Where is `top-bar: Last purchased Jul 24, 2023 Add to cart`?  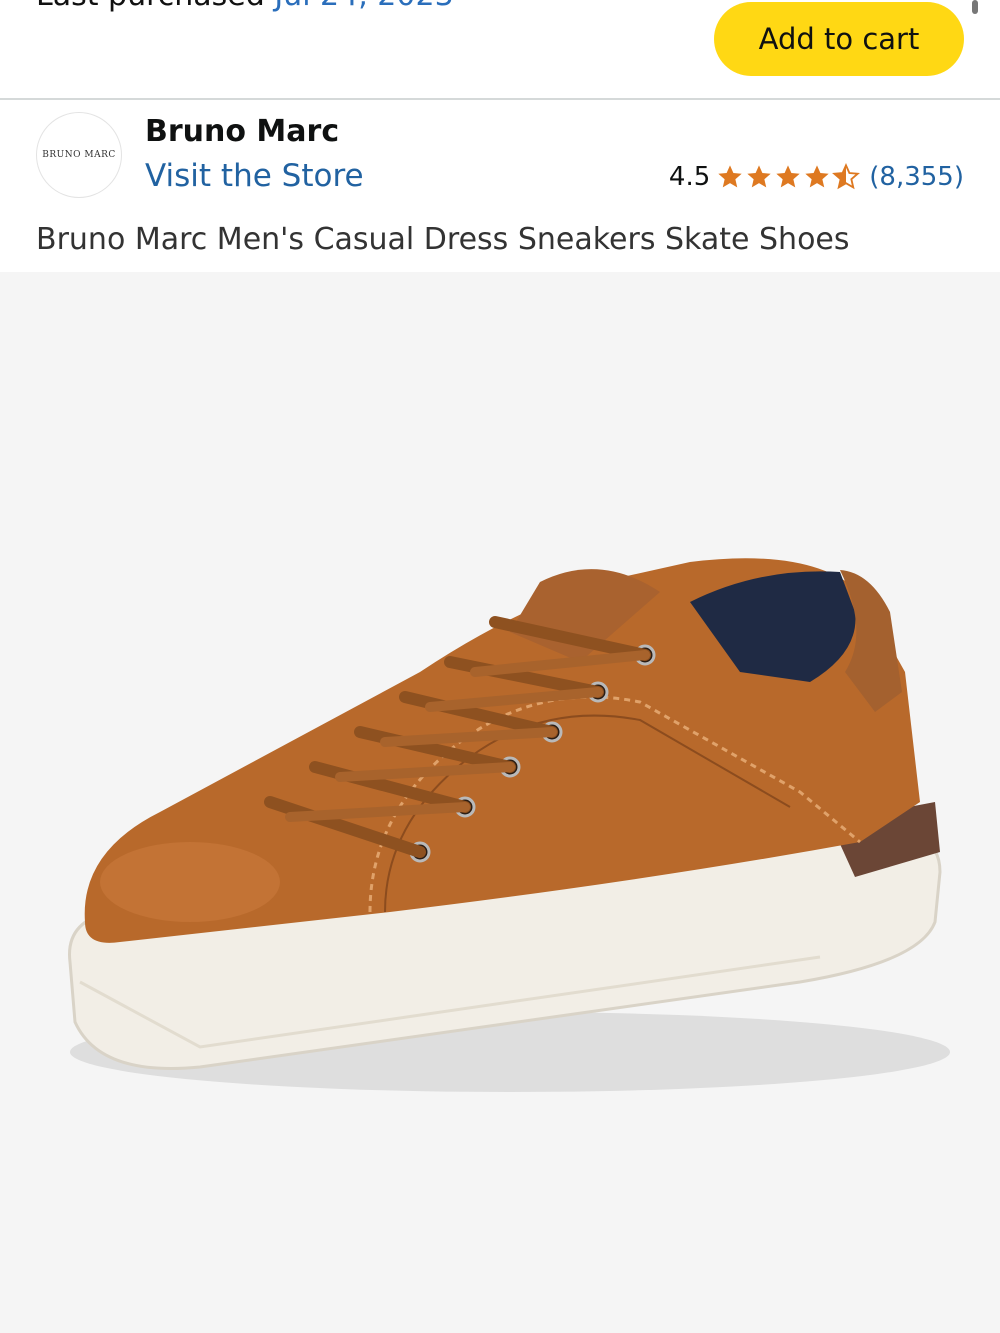 top-bar: Last purchased Jul 24, 2023 Add to cart is located at coordinates (500, 49).